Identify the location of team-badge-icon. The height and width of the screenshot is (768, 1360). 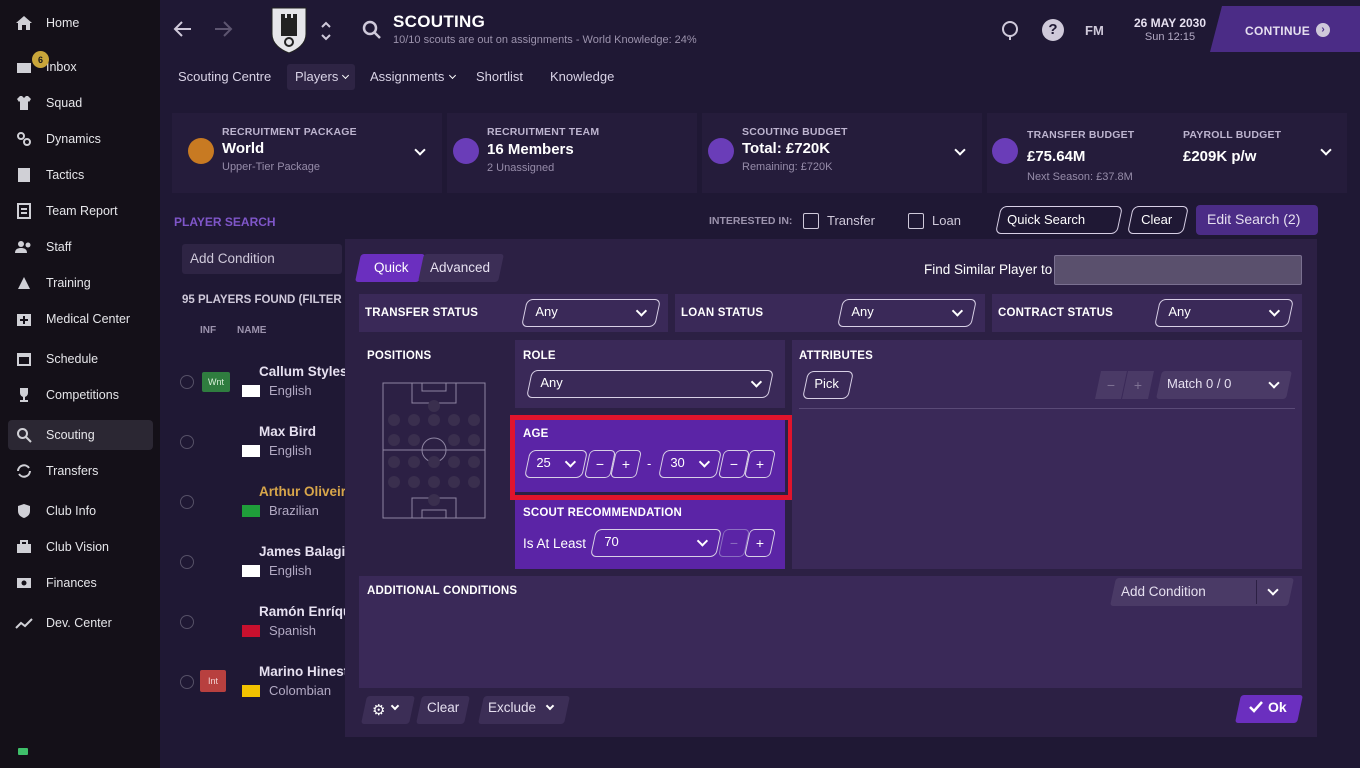
(466, 151).